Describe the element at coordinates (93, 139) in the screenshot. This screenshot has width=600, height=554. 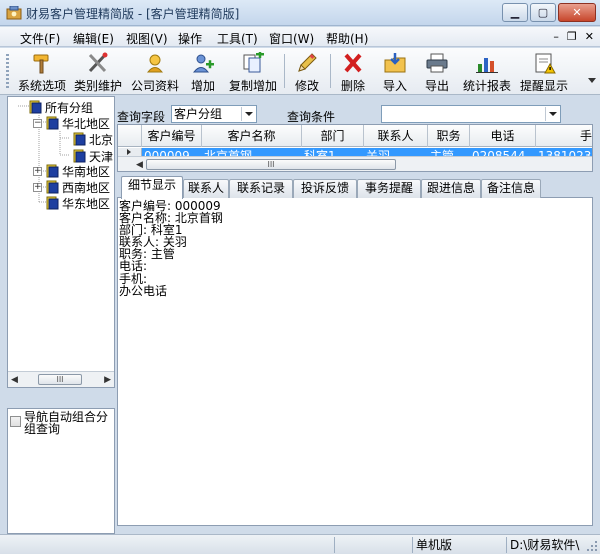
I see `tree-node-beijing: 北京` at that location.